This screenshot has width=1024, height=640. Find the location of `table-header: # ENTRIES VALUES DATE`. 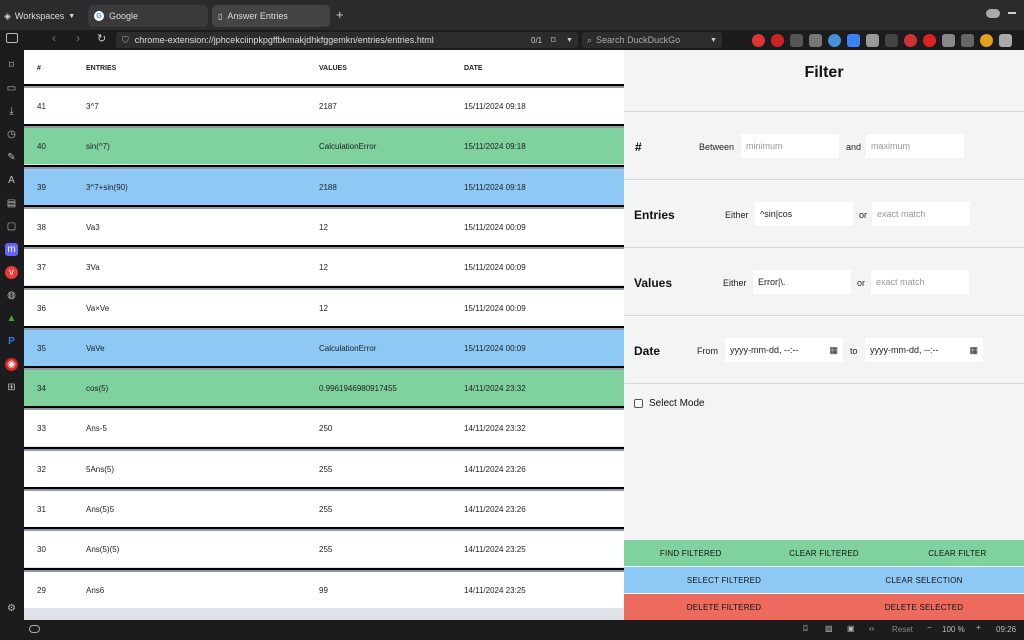

table-header: # ENTRIES VALUES DATE is located at coordinates (324, 68).